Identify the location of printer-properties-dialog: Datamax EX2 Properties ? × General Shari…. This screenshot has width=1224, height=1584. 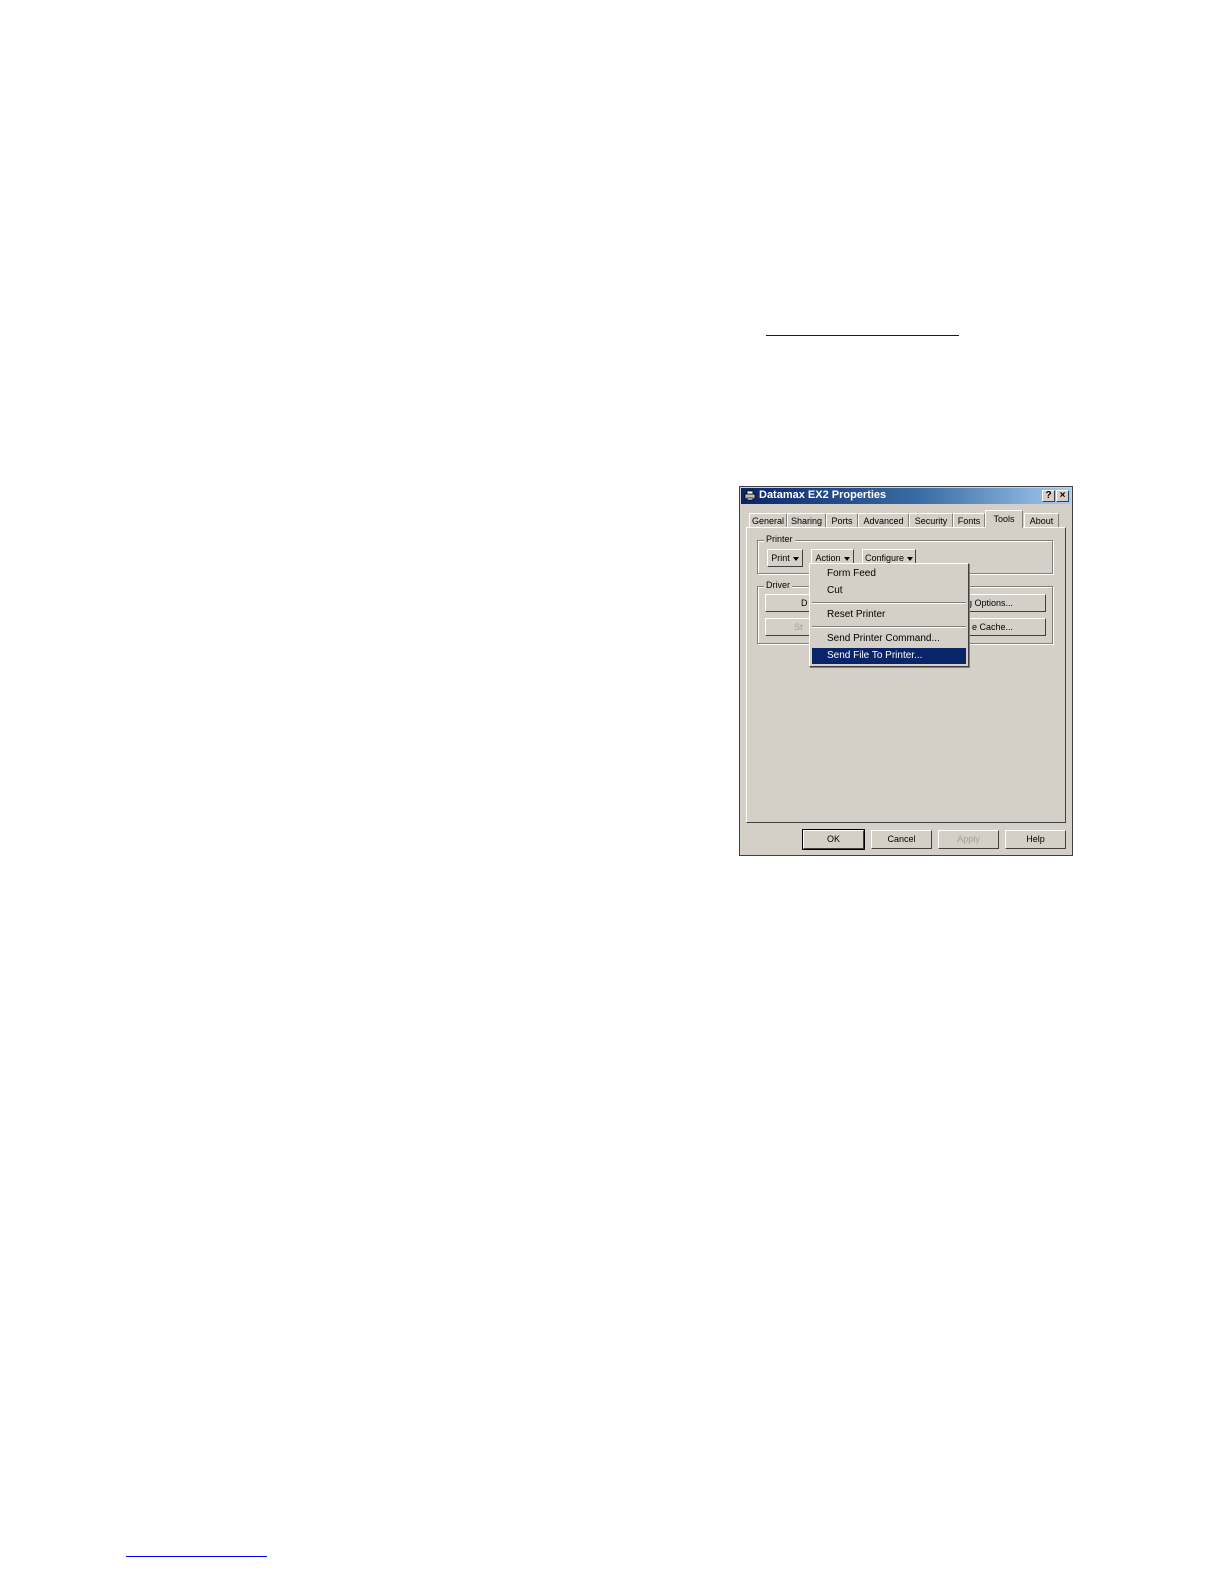
(906, 671).